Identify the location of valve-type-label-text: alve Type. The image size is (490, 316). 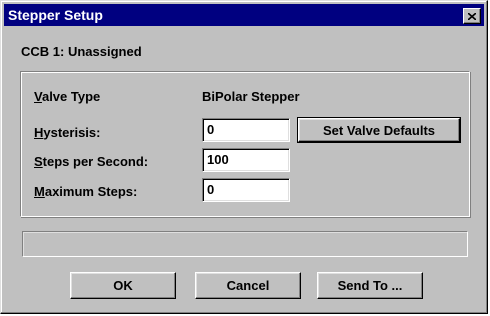
(71, 96).